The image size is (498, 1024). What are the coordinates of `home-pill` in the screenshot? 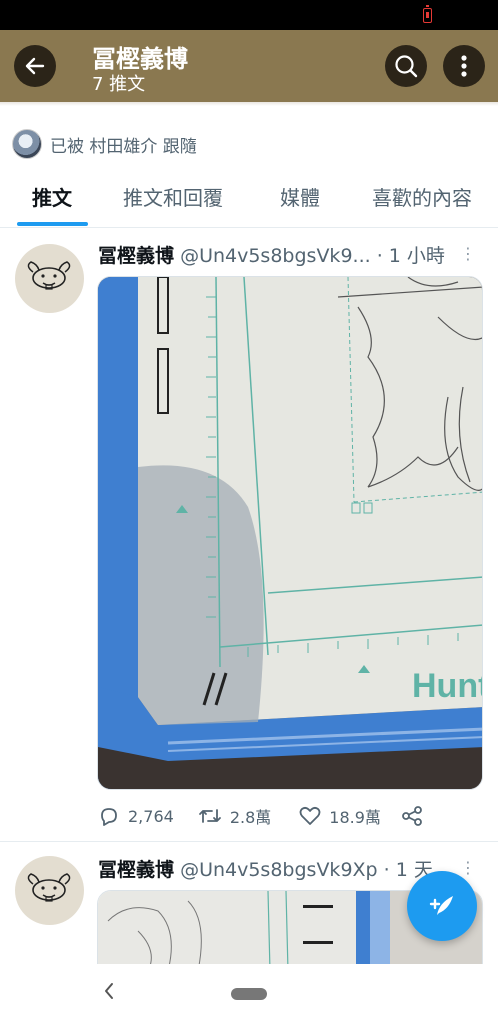 It's located at (249, 994).